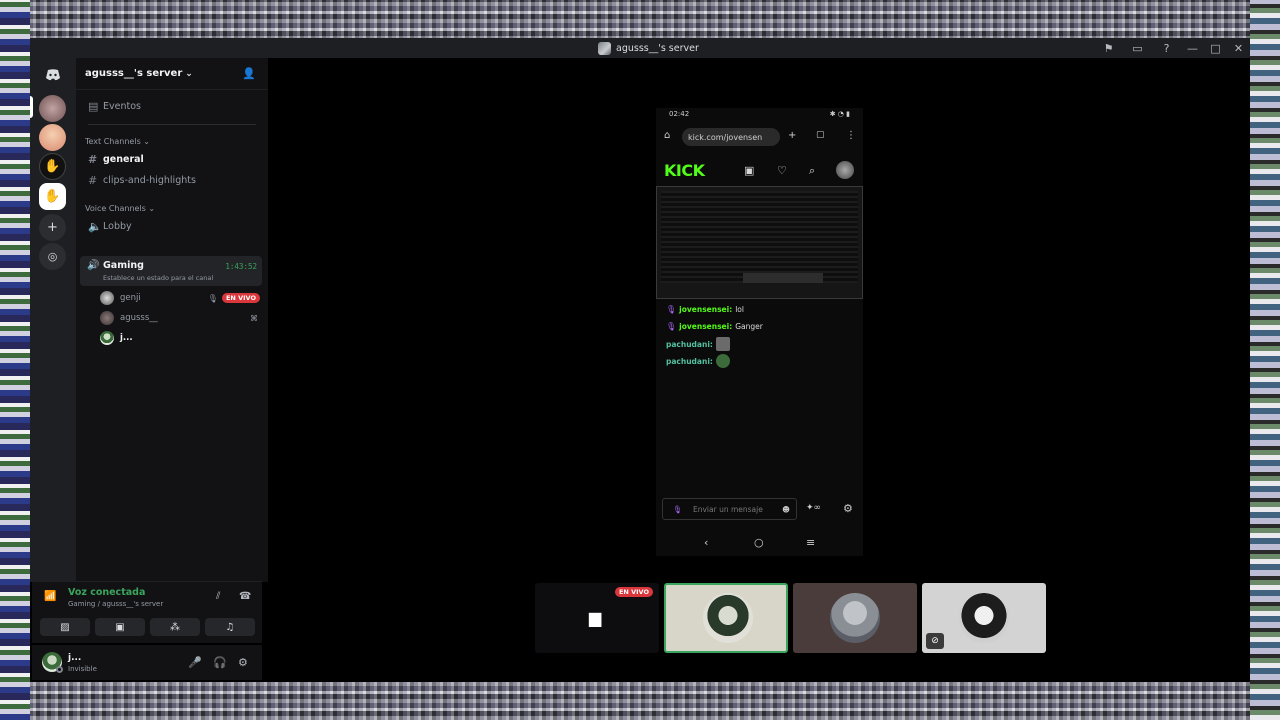  Describe the element at coordinates (130, 298) in the screenshot. I see `voice-user-name: genji` at that location.